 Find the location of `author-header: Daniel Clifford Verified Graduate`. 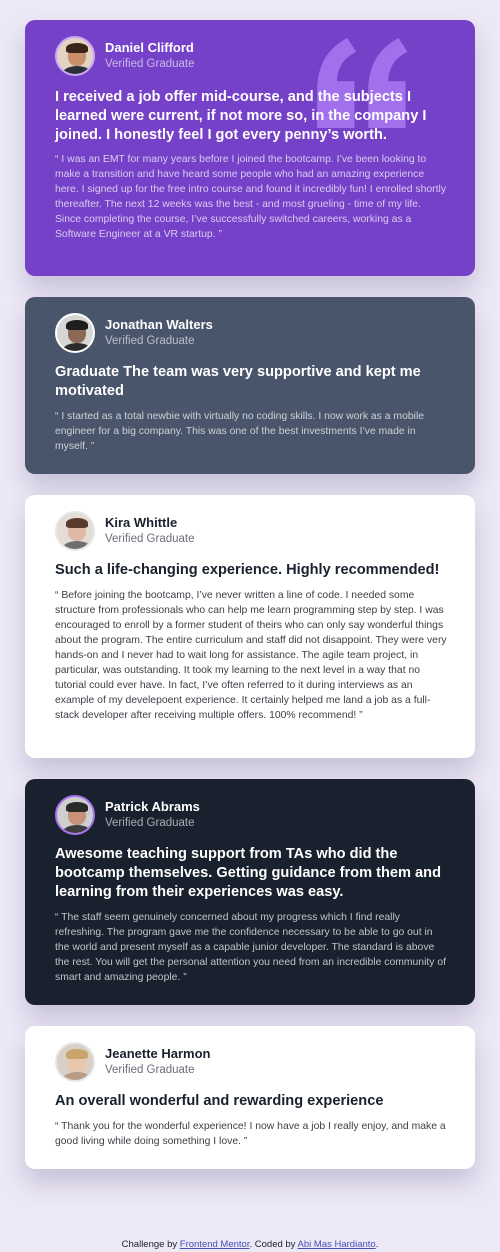

author-header: Daniel Clifford Verified Graduate is located at coordinates (125, 56).